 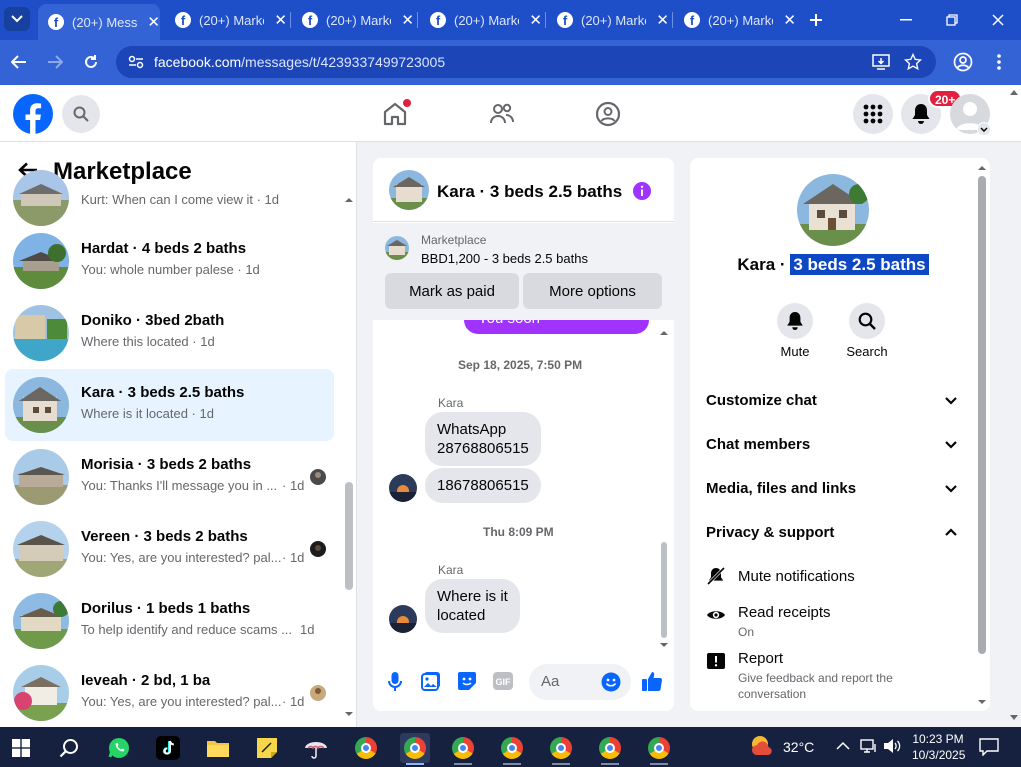 I want to click on install-app-icon, so click(x=881, y=62).